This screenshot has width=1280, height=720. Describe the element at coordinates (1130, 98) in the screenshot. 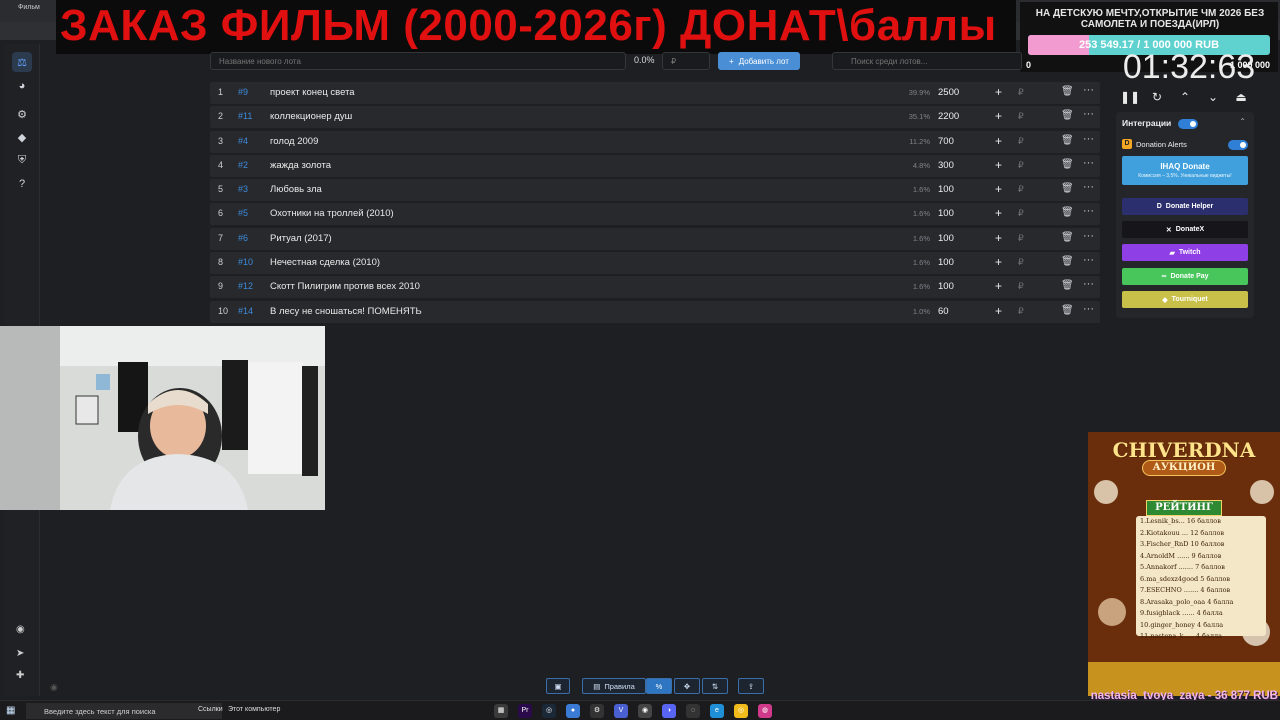

I see `pause-icon: ❚❚` at that location.